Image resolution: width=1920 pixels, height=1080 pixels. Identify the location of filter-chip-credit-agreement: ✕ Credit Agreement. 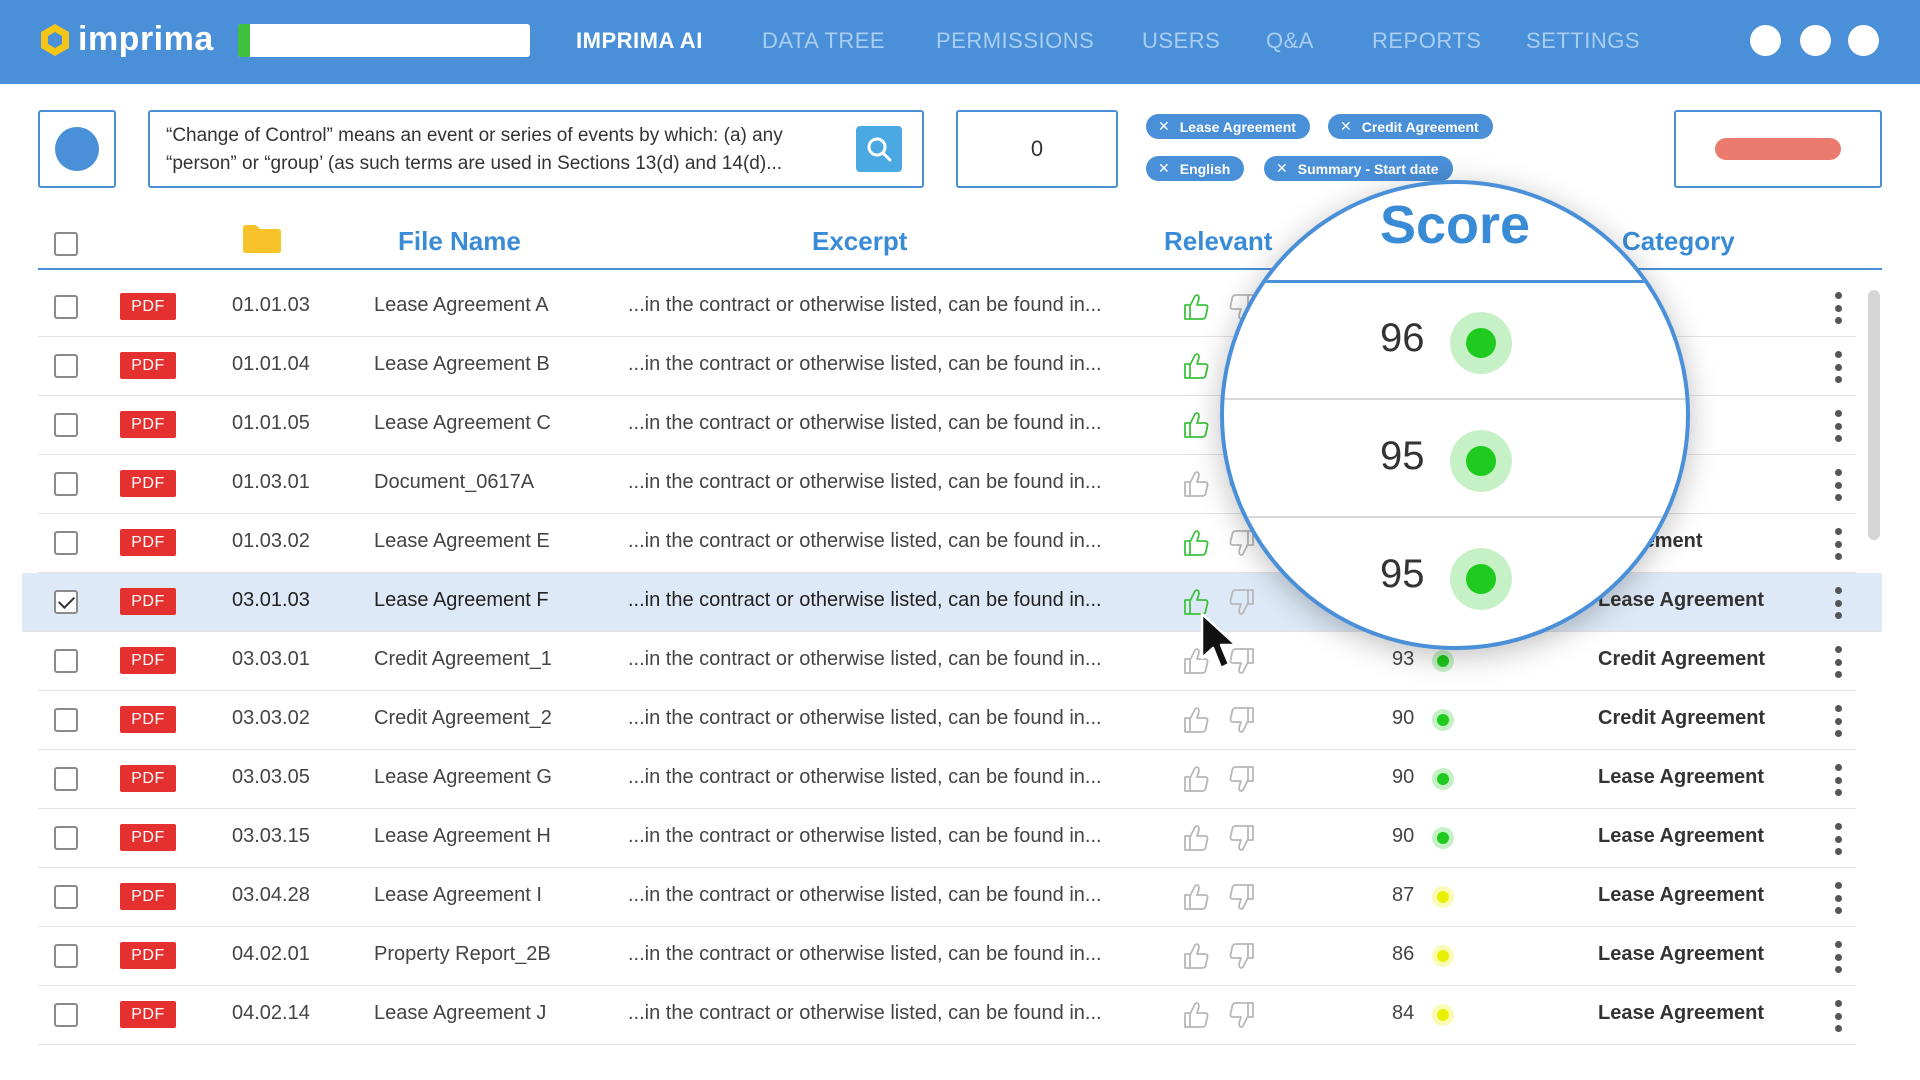
(1410, 126).